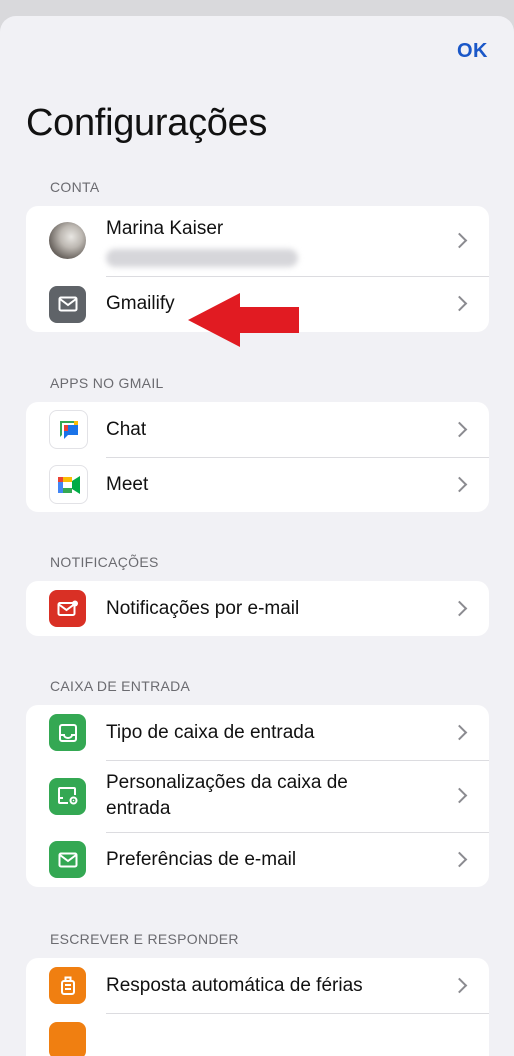  What do you see at coordinates (67, 1039) in the screenshot?
I see `compose-icon` at bounding box center [67, 1039].